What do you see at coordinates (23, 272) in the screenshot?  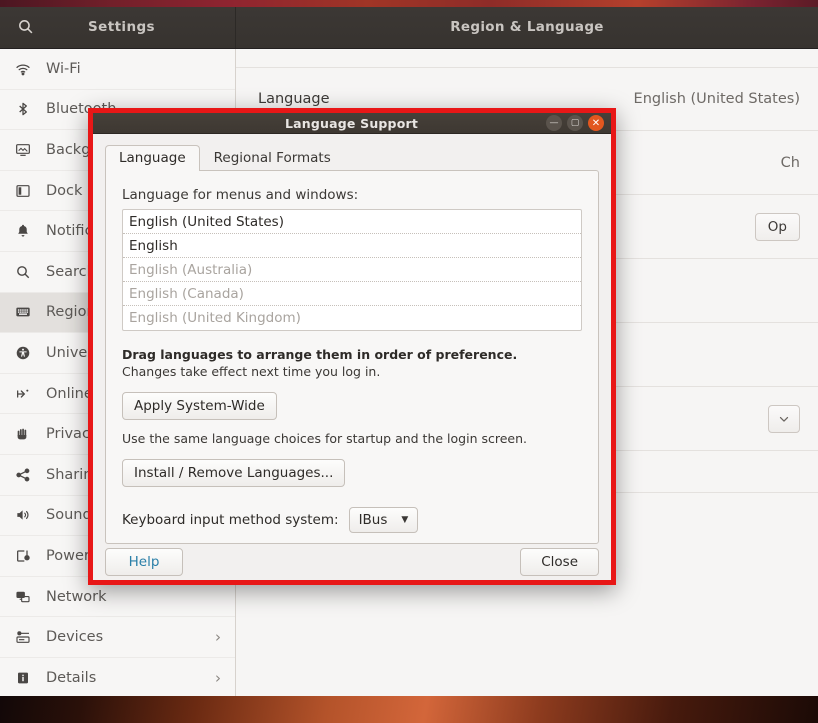 I see `magnifier-icon` at bounding box center [23, 272].